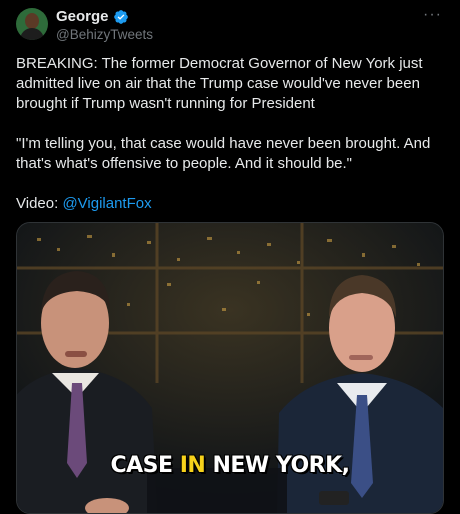 The height and width of the screenshot is (514, 460). Describe the element at coordinates (32, 24) in the screenshot. I see `avatar` at that location.